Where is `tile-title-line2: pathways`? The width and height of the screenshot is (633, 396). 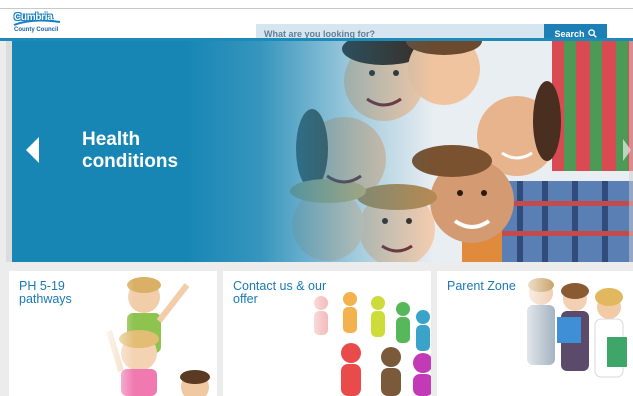 tile-title-line2: pathways is located at coordinates (45, 299).